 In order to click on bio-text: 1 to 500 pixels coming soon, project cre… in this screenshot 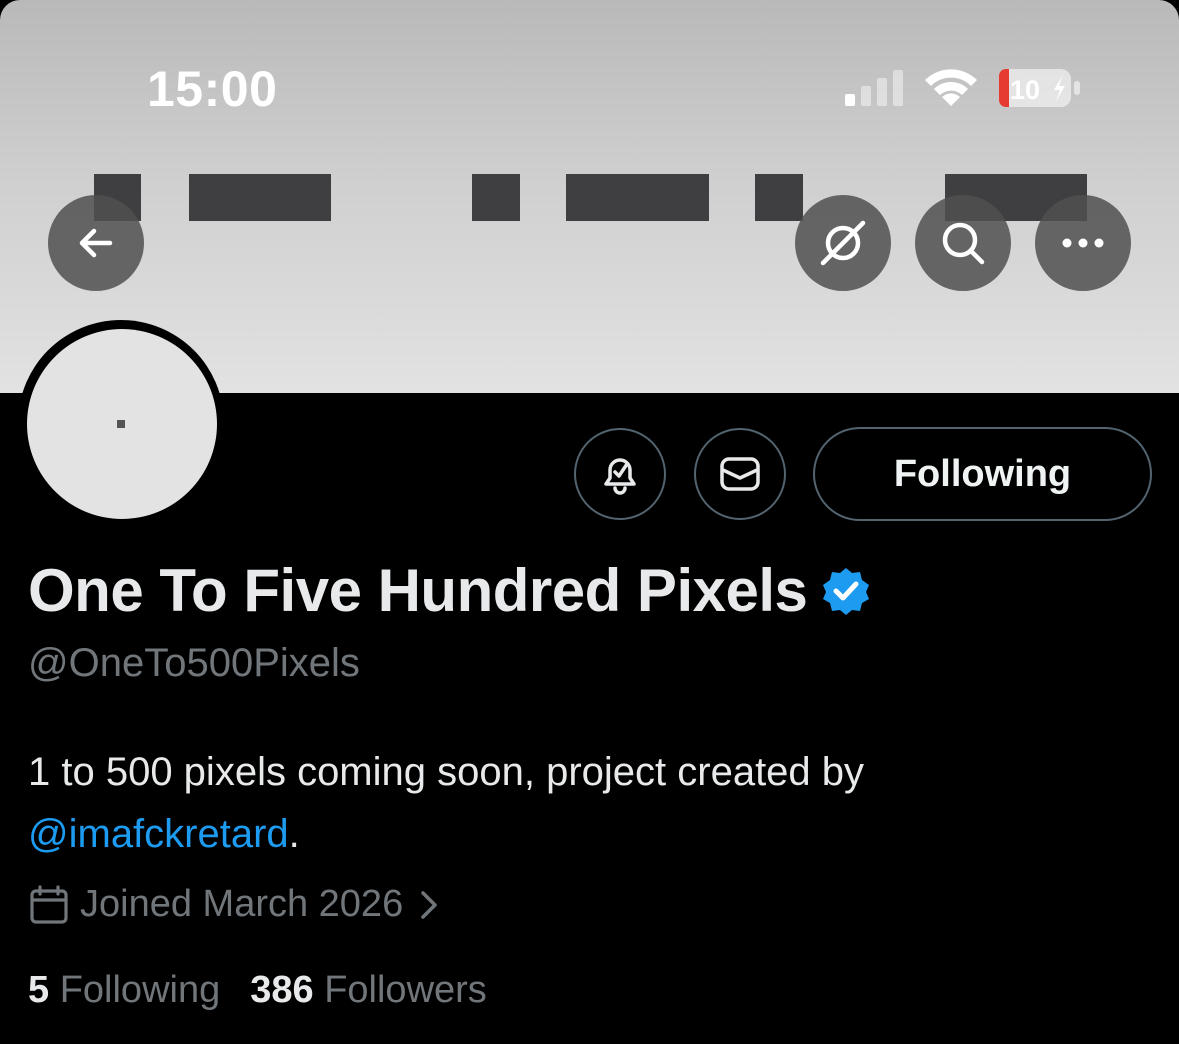, I will do `click(446, 772)`.